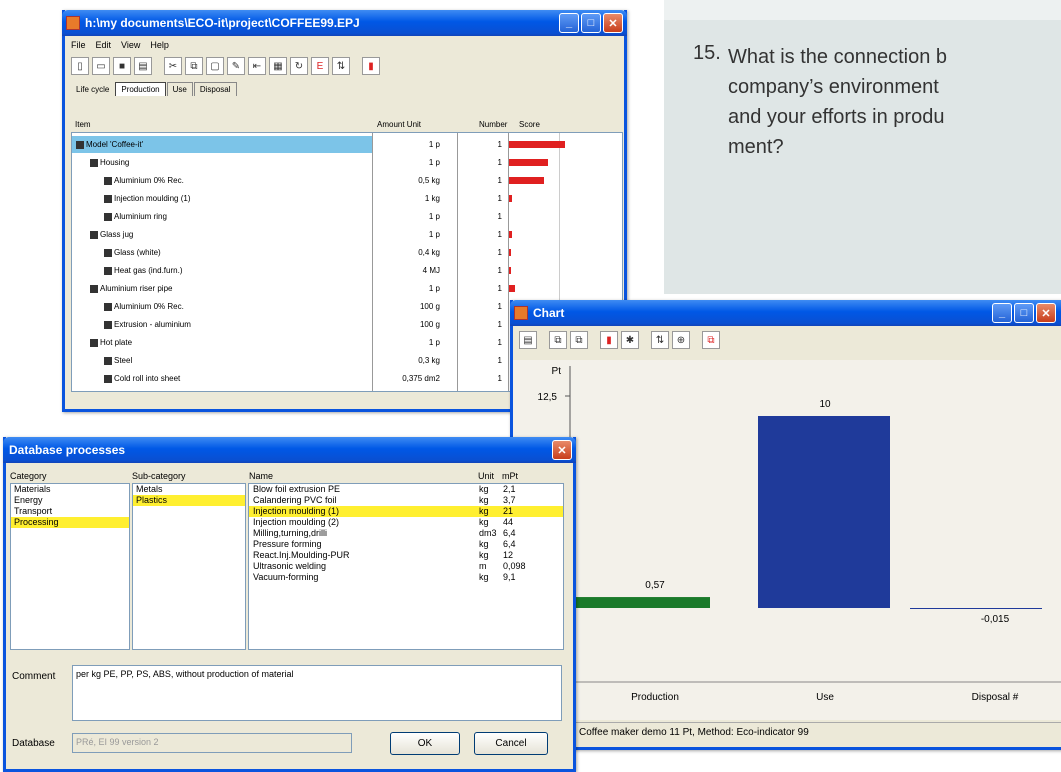 This screenshot has height=772, width=1061. Describe the element at coordinates (371, 66) in the screenshot. I see `chart-icon: ▮` at that location.